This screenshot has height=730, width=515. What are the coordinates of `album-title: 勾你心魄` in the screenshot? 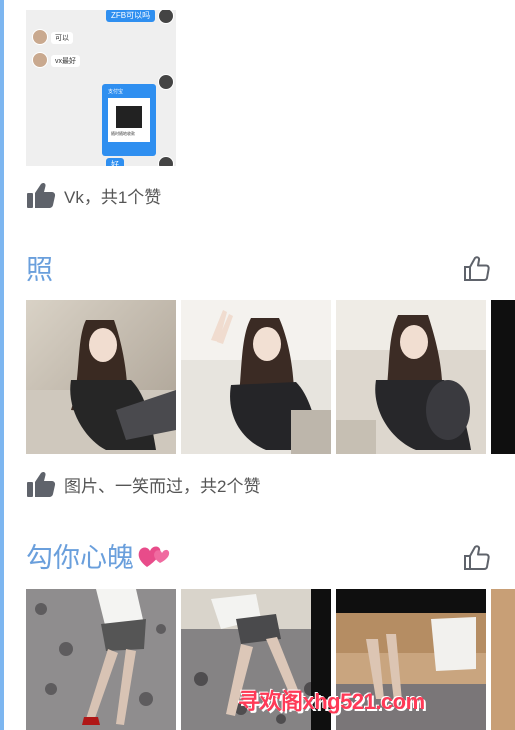 It's located at (80, 558).